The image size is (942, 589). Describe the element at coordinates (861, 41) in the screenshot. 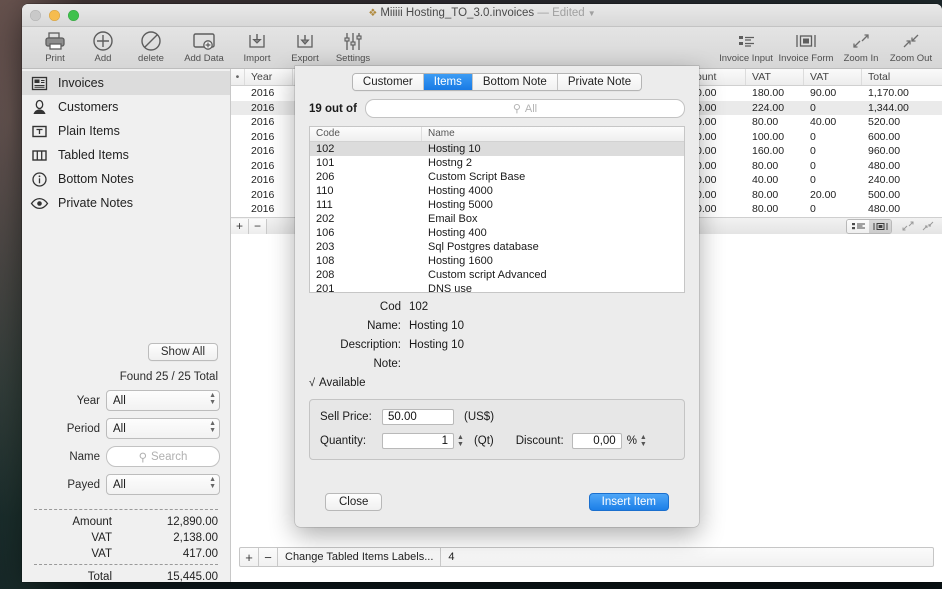

I see `zoom-in-icon` at that location.